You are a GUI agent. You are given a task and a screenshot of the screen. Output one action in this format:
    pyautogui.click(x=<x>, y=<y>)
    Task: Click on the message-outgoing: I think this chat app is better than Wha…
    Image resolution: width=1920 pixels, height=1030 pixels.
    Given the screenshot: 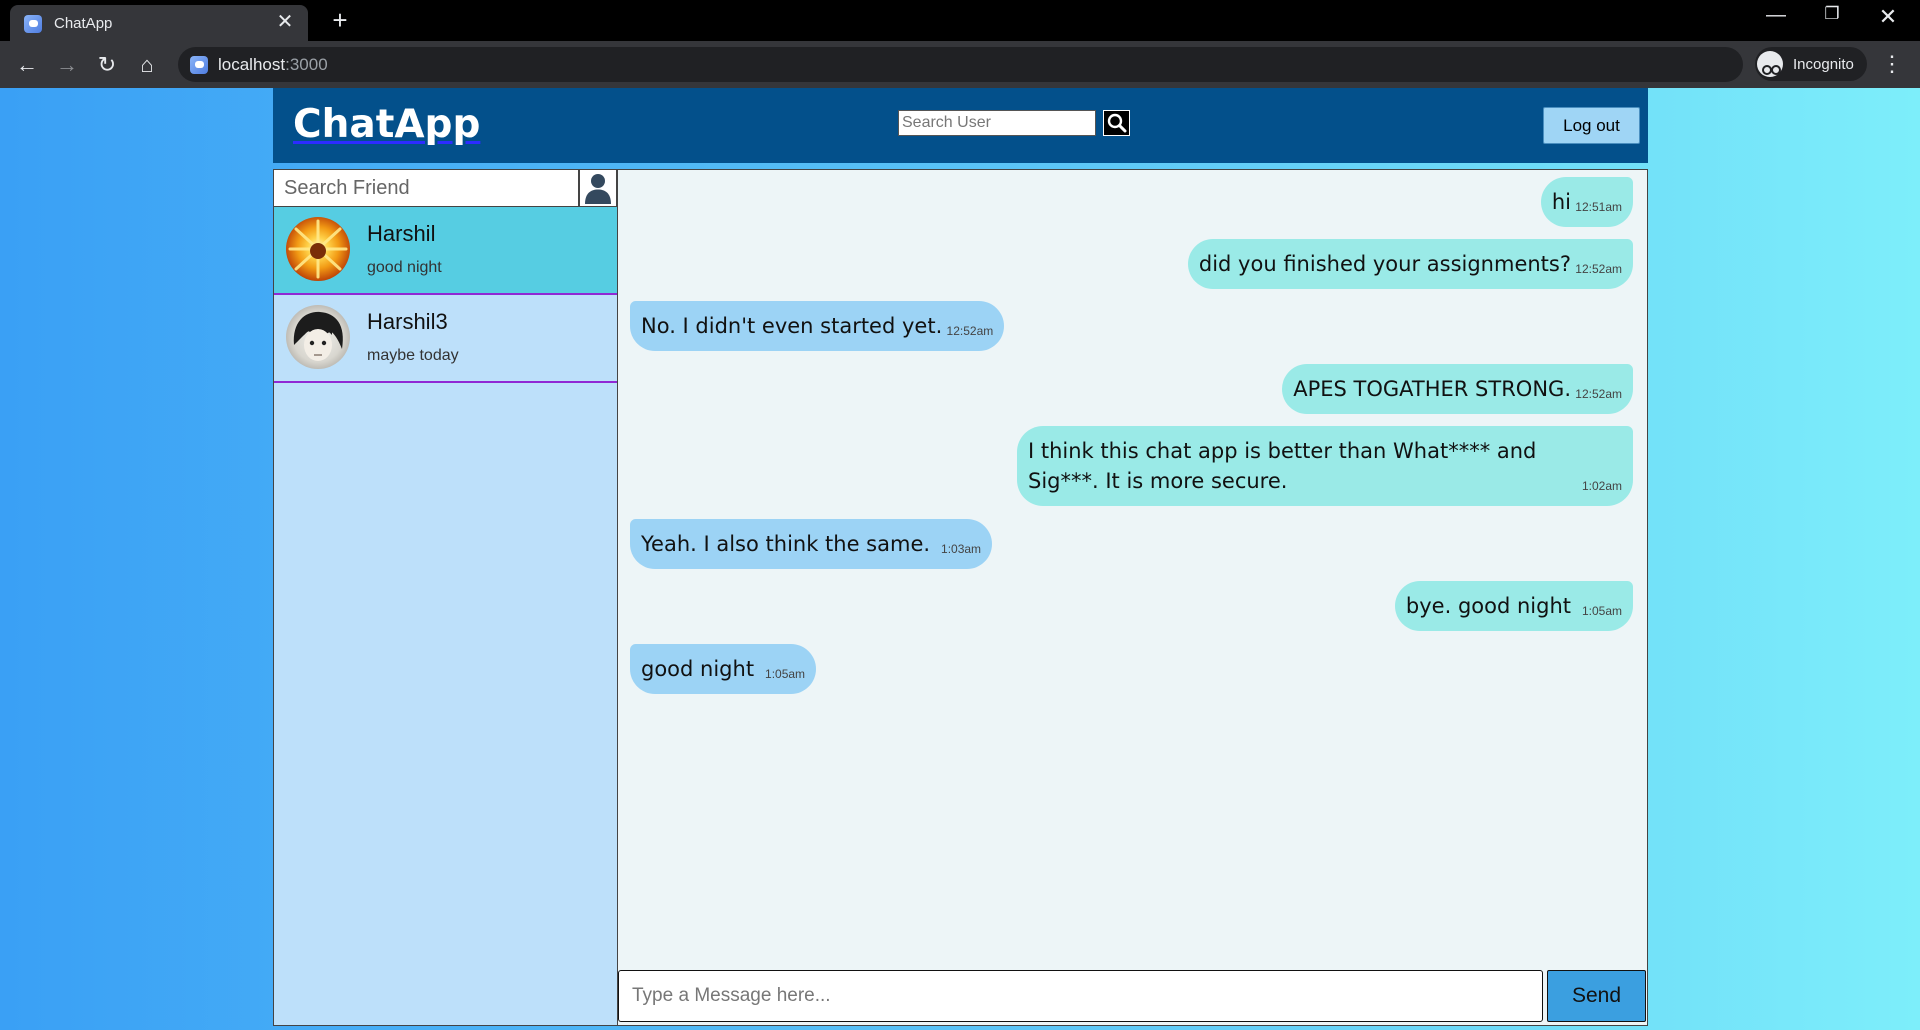 What is the action you would take?
    pyautogui.click(x=1325, y=466)
    